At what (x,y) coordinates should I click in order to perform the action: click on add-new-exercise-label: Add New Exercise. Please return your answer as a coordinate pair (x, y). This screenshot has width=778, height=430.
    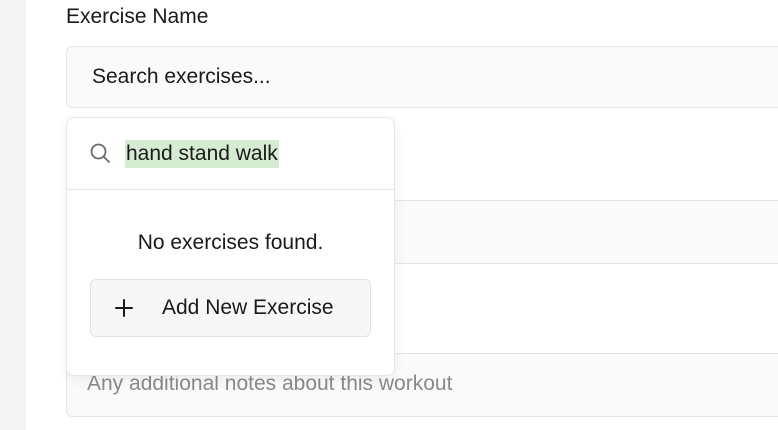
    Looking at the image, I should click on (248, 307).